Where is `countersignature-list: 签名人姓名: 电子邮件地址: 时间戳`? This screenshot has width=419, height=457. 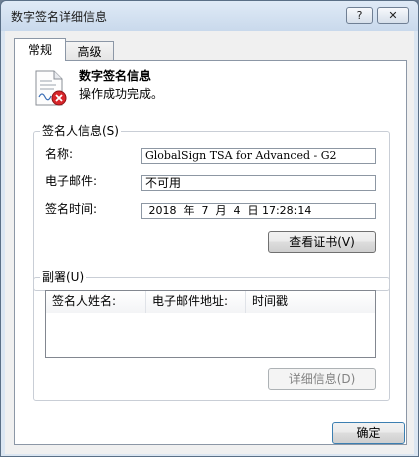
countersignature-list: 签名人姓名: 电子邮件地址: 时间戳 is located at coordinates (210, 324).